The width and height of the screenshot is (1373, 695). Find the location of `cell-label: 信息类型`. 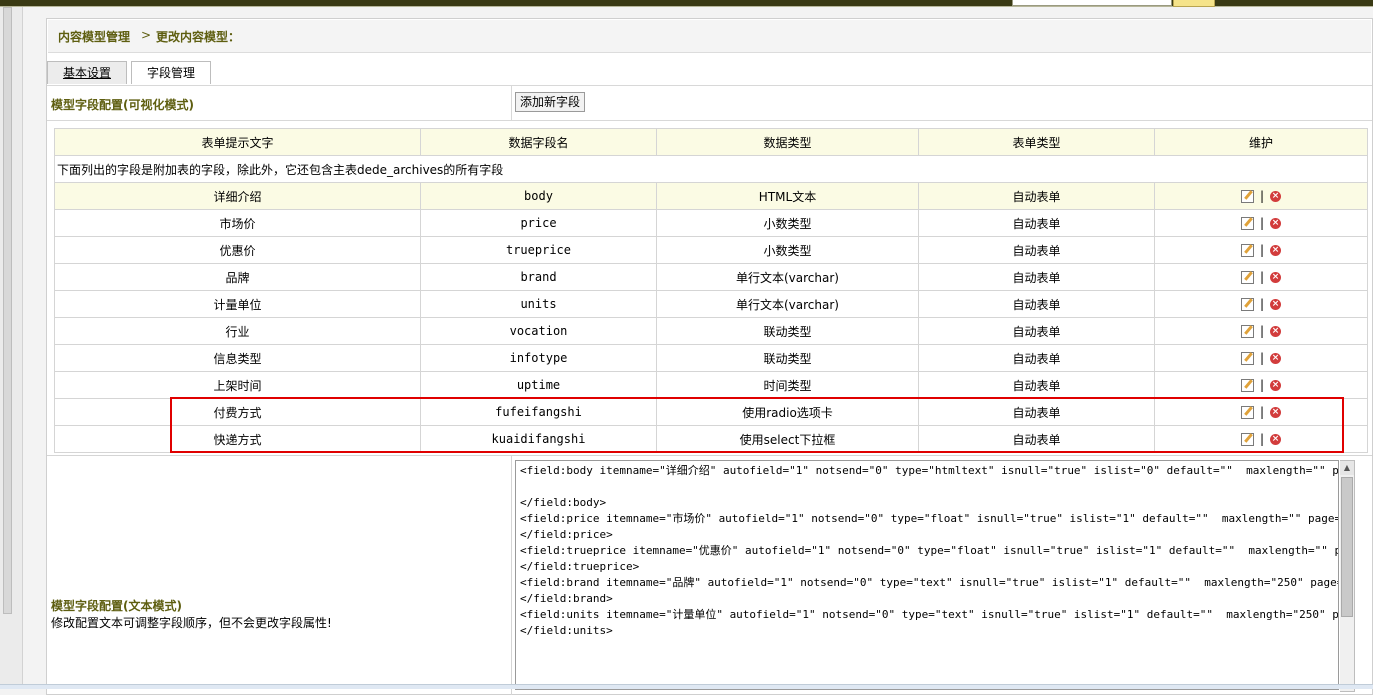

cell-label: 信息类型 is located at coordinates (237, 358).